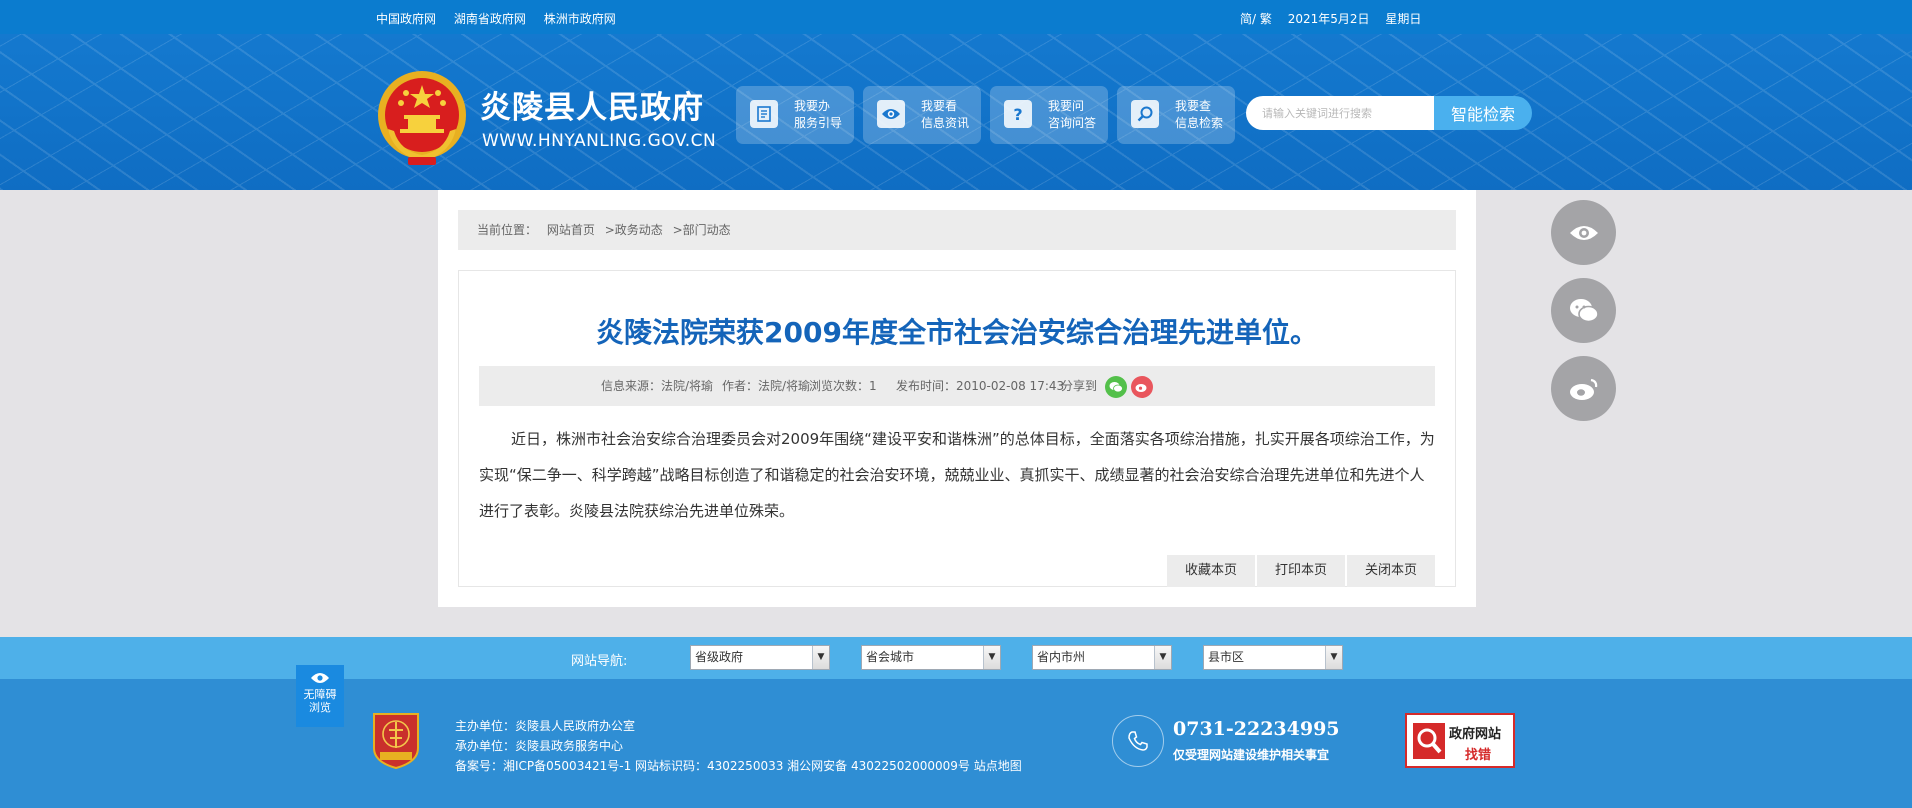 The width and height of the screenshot is (1912, 808). What do you see at coordinates (1328, 19) in the screenshot?
I see `current-date: 2021年5月2日` at bounding box center [1328, 19].